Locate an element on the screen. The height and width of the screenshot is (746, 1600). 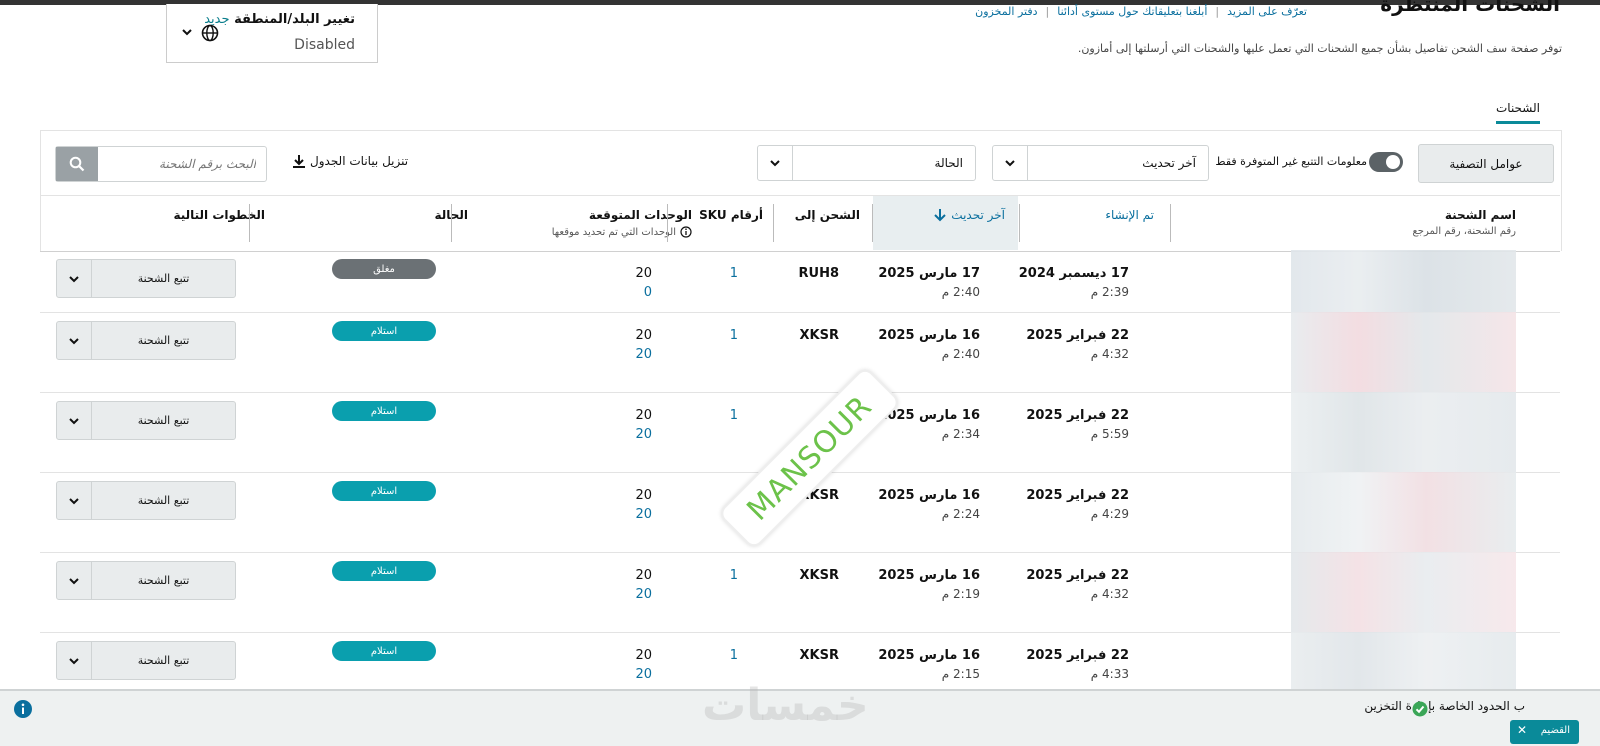
inventory-book-link: دفتر المخزون is located at coordinates (1006, 11).